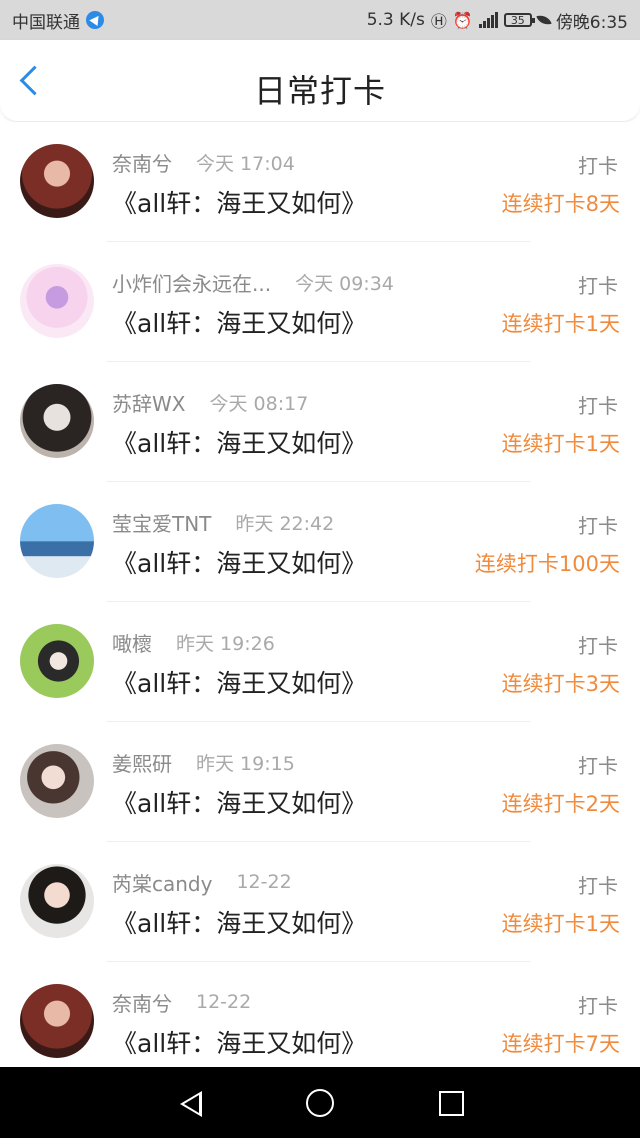 The image size is (640, 1138). Describe the element at coordinates (451, 1103) in the screenshot. I see `square-recent-icon` at that location.